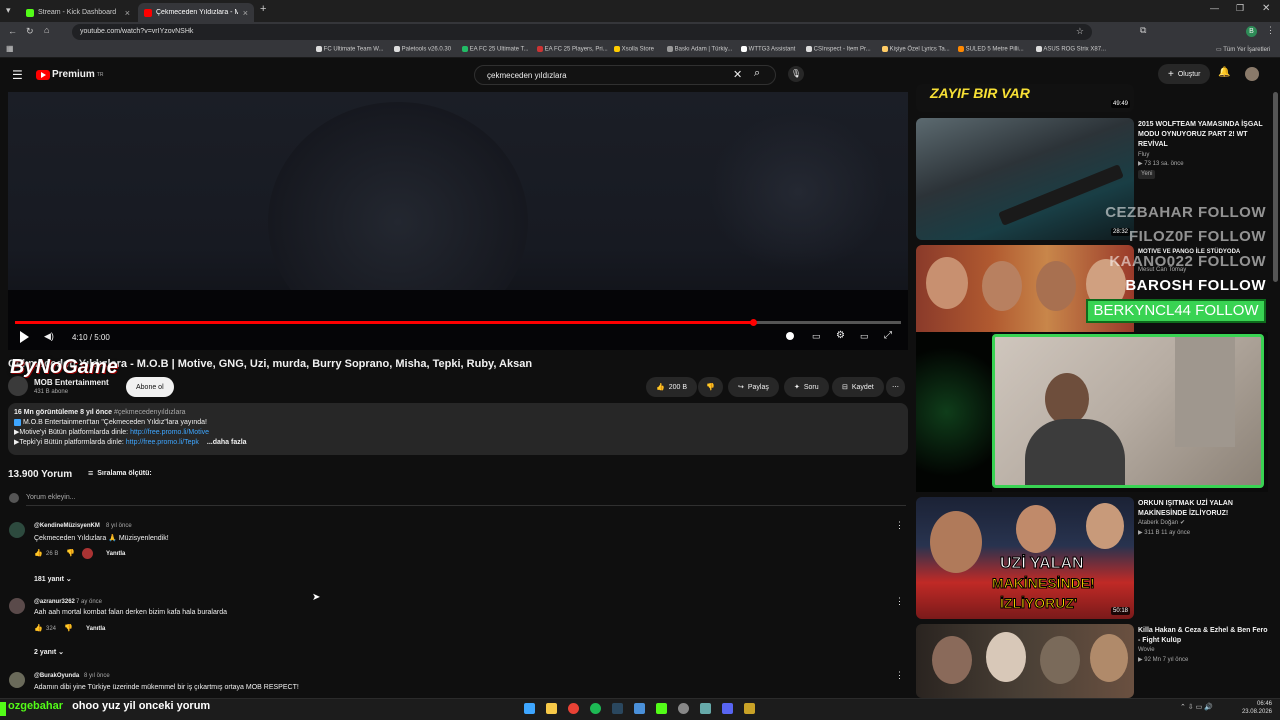  Describe the element at coordinates (1146, 650) in the screenshot. I see `sidebar-channel: Wovie` at that location.